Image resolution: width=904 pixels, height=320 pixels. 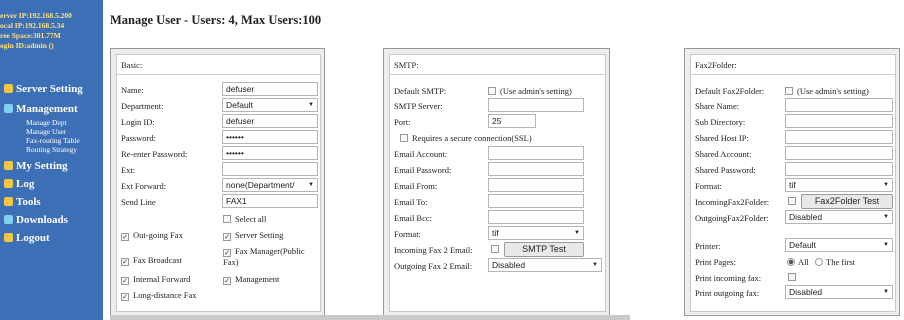 What do you see at coordinates (839, 292) in the screenshot?
I see `print-outgoing-select: Disabled` at bounding box center [839, 292].